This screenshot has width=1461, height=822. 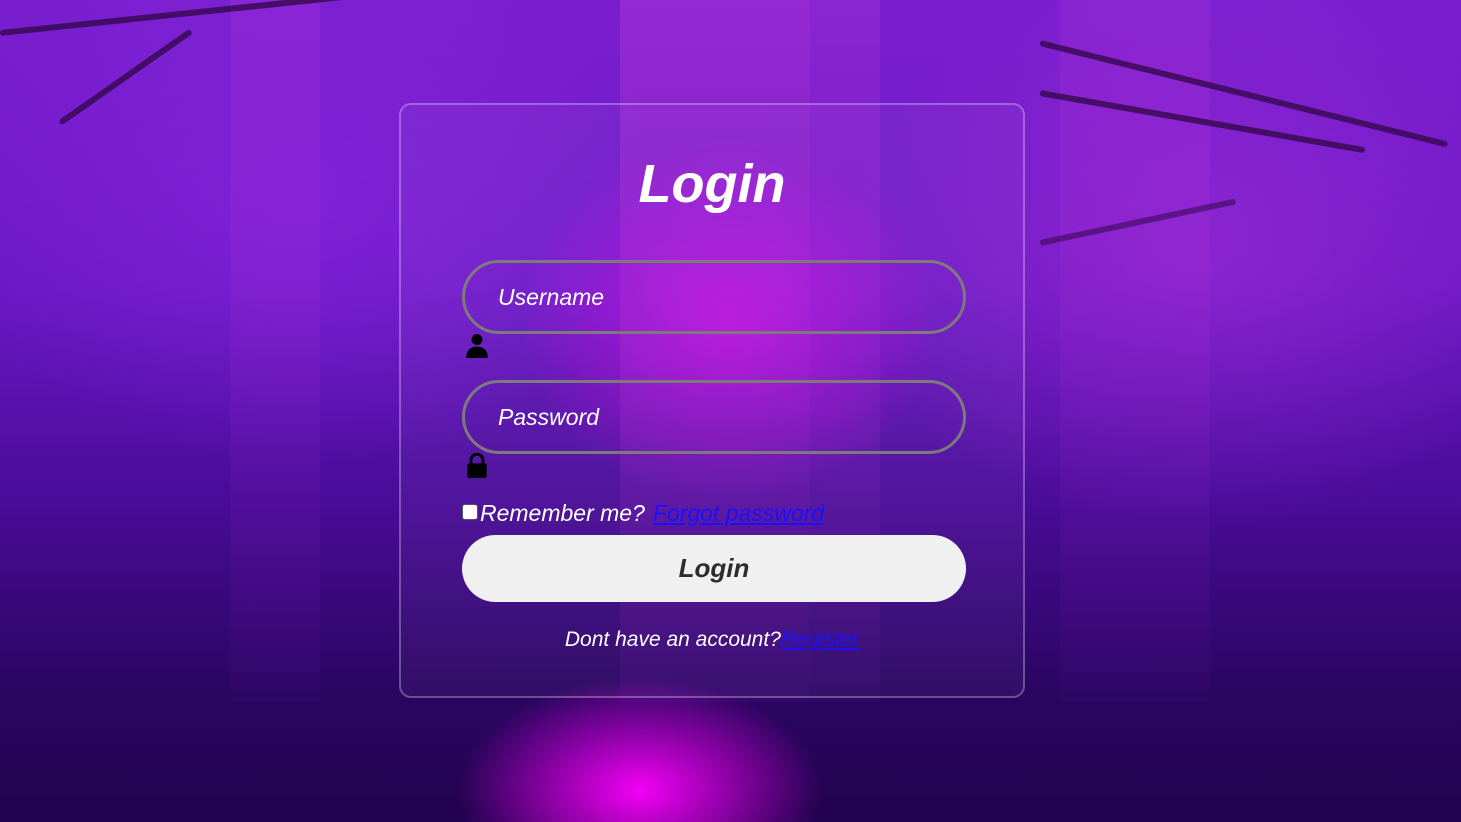 What do you see at coordinates (672, 639) in the screenshot?
I see `register-prompt: Dont have an account?` at bounding box center [672, 639].